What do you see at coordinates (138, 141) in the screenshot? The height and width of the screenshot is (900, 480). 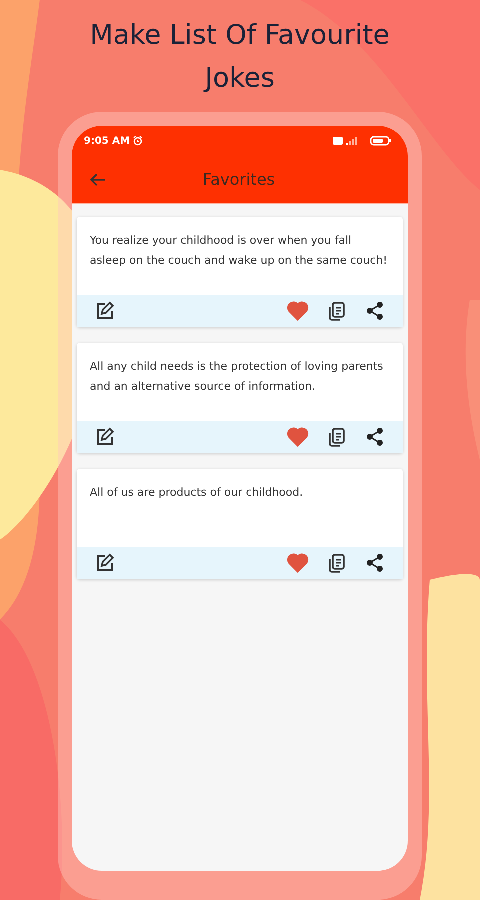 I see `alarm-icon` at bounding box center [138, 141].